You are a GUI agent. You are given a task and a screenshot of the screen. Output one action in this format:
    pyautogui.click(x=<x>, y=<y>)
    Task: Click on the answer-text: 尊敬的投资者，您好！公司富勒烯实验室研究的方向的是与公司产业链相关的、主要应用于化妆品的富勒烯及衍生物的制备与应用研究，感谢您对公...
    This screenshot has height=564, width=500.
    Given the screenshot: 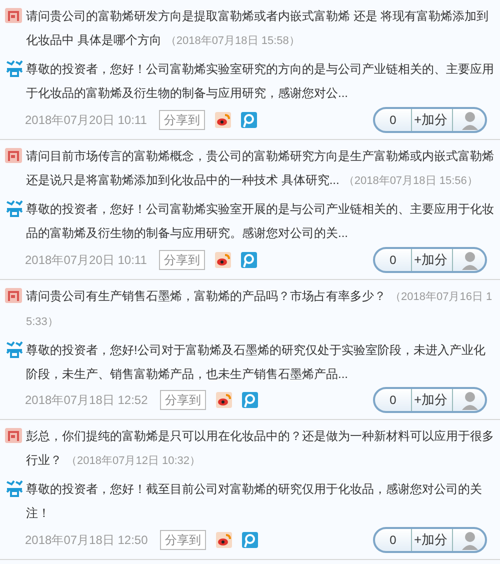 What is the action you would take?
    pyautogui.click(x=260, y=81)
    